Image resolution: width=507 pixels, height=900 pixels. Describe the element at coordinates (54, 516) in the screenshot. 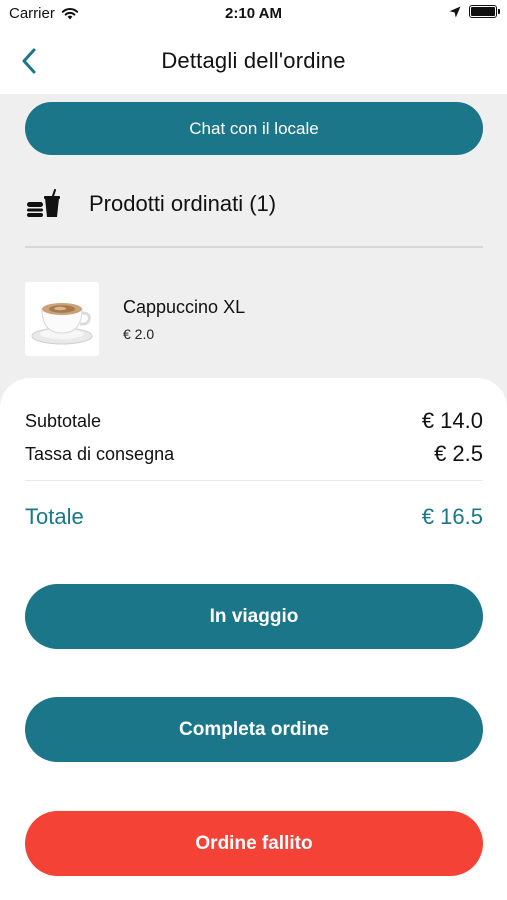

I see `total-label: Totale` at that location.